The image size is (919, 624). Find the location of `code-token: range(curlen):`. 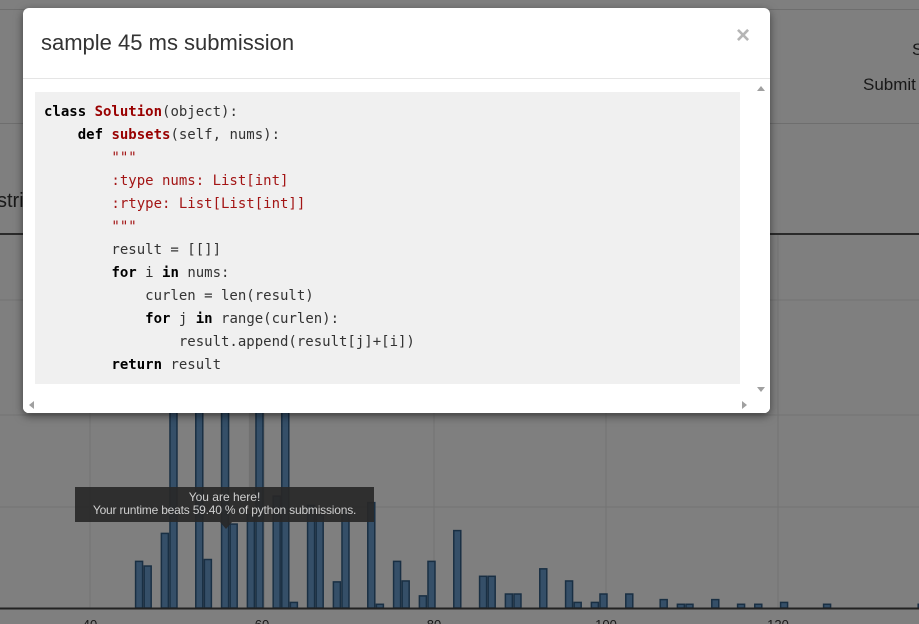

code-token: range(curlen): is located at coordinates (276, 319).